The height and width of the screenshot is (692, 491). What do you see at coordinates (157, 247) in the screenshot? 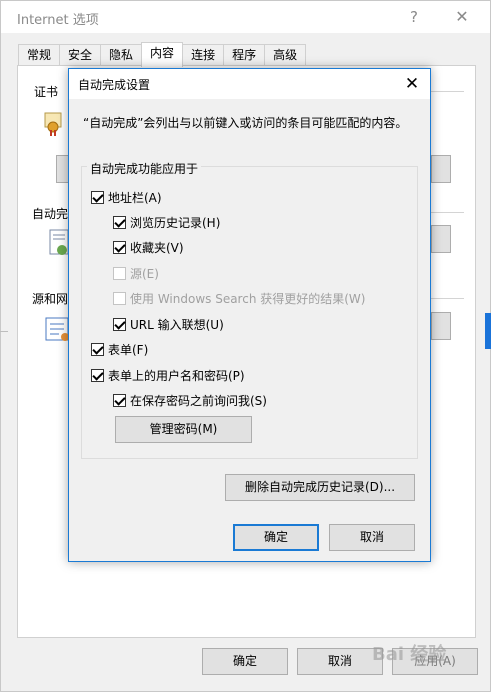
I see `favorites-label: 收藏夹(V)` at bounding box center [157, 247].